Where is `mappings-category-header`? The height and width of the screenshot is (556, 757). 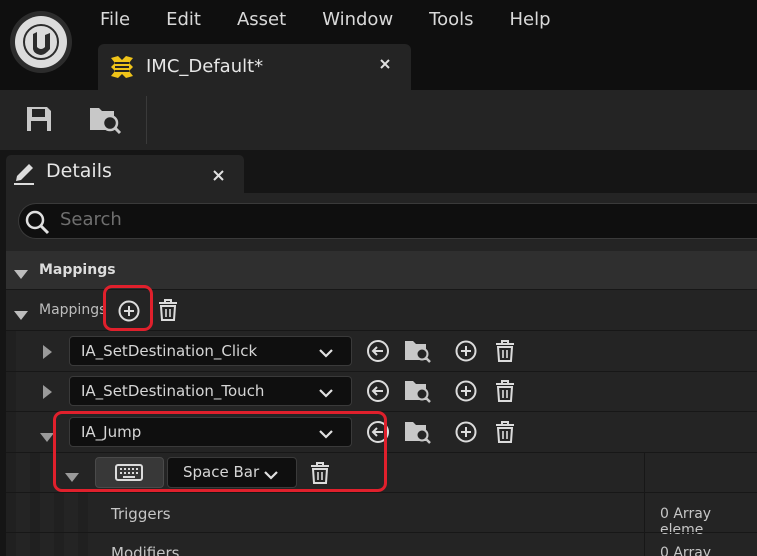 mappings-category-header is located at coordinates (381, 270).